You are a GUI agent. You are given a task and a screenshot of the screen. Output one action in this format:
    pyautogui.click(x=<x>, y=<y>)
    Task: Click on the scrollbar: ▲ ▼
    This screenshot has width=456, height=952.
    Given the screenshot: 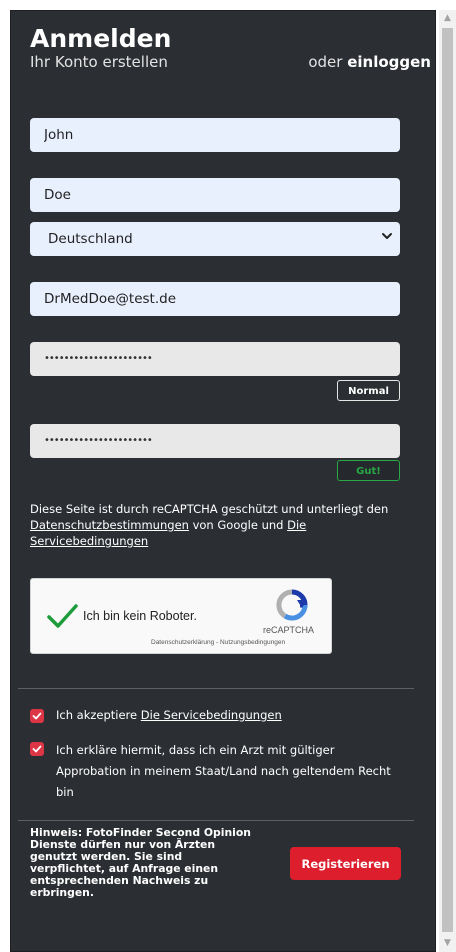 What is the action you would take?
    pyautogui.click(x=447, y=481)
    